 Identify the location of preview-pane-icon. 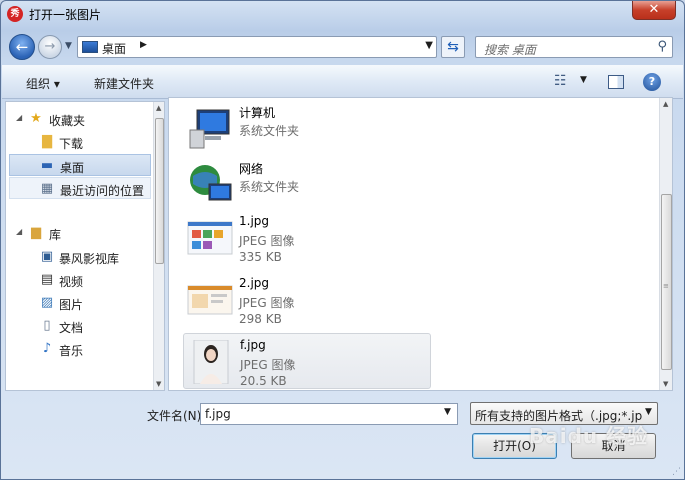
(616, 82).